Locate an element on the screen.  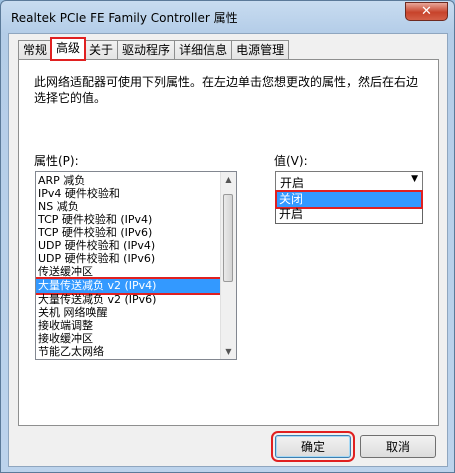
title-bar: Realtek PCIe FE Family Controller 属性 ✕ is located at coordinates (227, 17).